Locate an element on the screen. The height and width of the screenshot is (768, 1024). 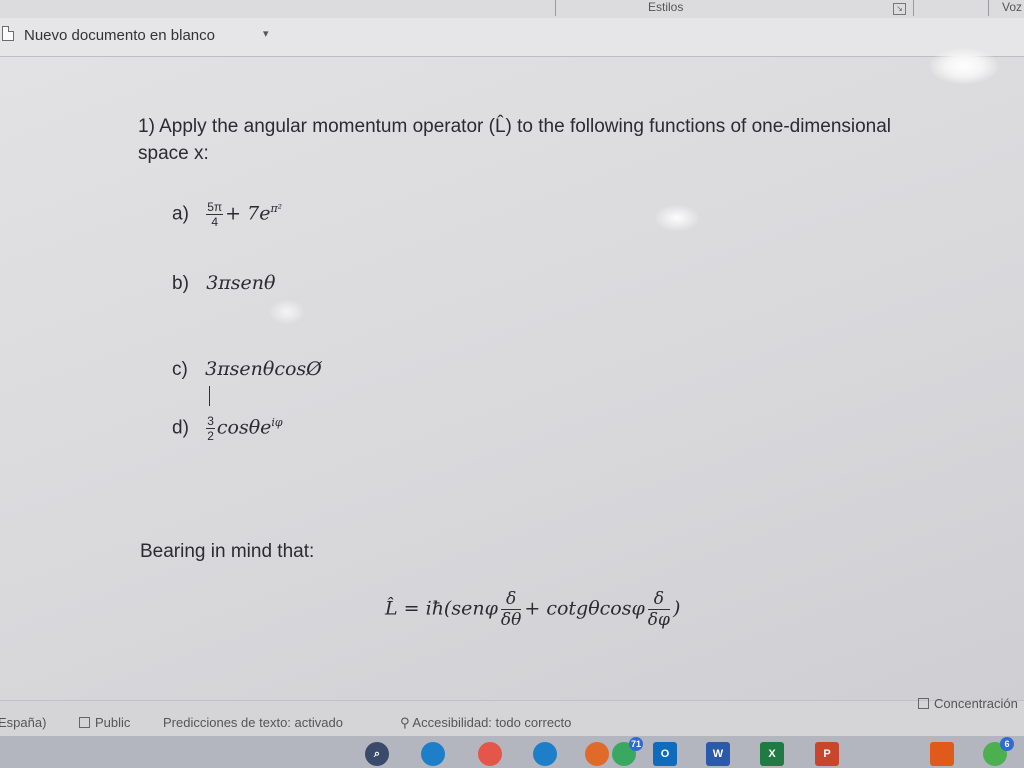
language-status: España) is located at coordinates (23, 722).